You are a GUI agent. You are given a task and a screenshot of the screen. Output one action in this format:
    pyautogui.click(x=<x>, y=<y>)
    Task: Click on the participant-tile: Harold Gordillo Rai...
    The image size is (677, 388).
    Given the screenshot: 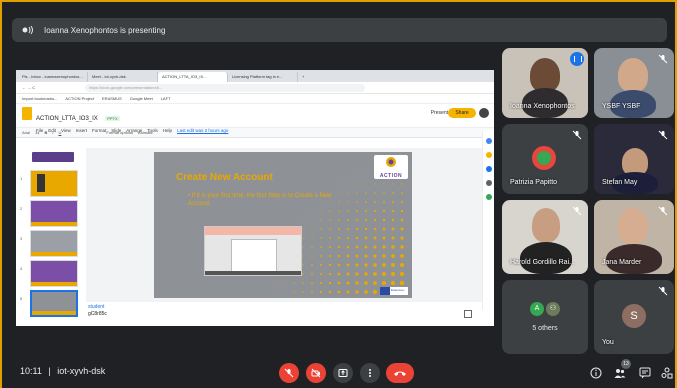 What is the action you would take?
    pyautogui.click(x=545, y=237)
    